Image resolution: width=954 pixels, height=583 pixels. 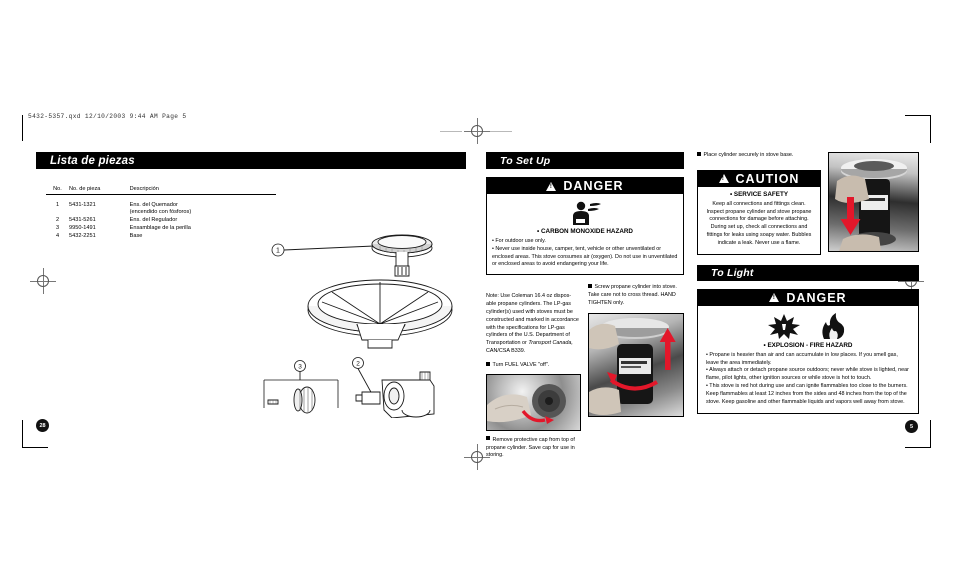 I want to click on carbon-monoxide-hazard-title: • CARBON MONOXIDE HAZARD, so click(x=585, y=231).